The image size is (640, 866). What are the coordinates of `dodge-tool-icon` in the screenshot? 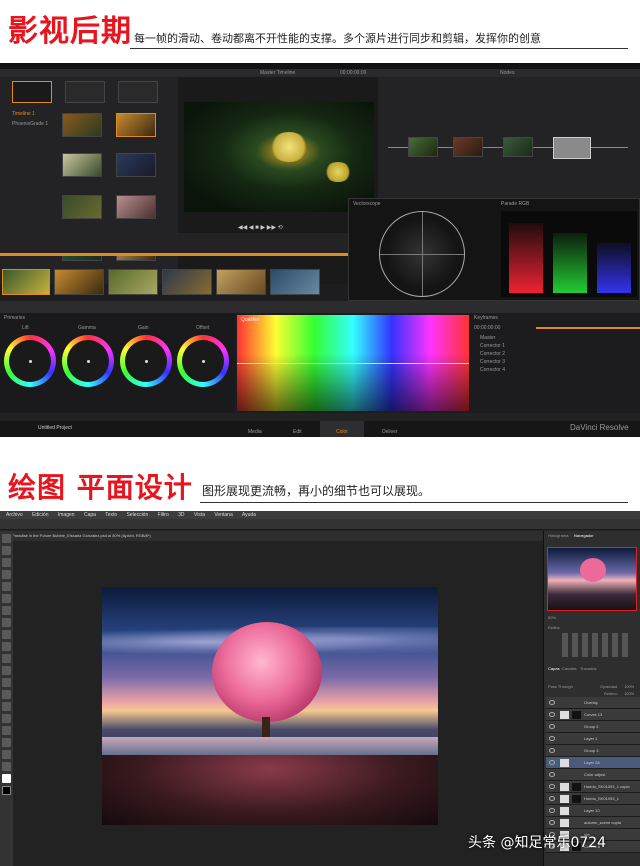 It's located at (6, 694).